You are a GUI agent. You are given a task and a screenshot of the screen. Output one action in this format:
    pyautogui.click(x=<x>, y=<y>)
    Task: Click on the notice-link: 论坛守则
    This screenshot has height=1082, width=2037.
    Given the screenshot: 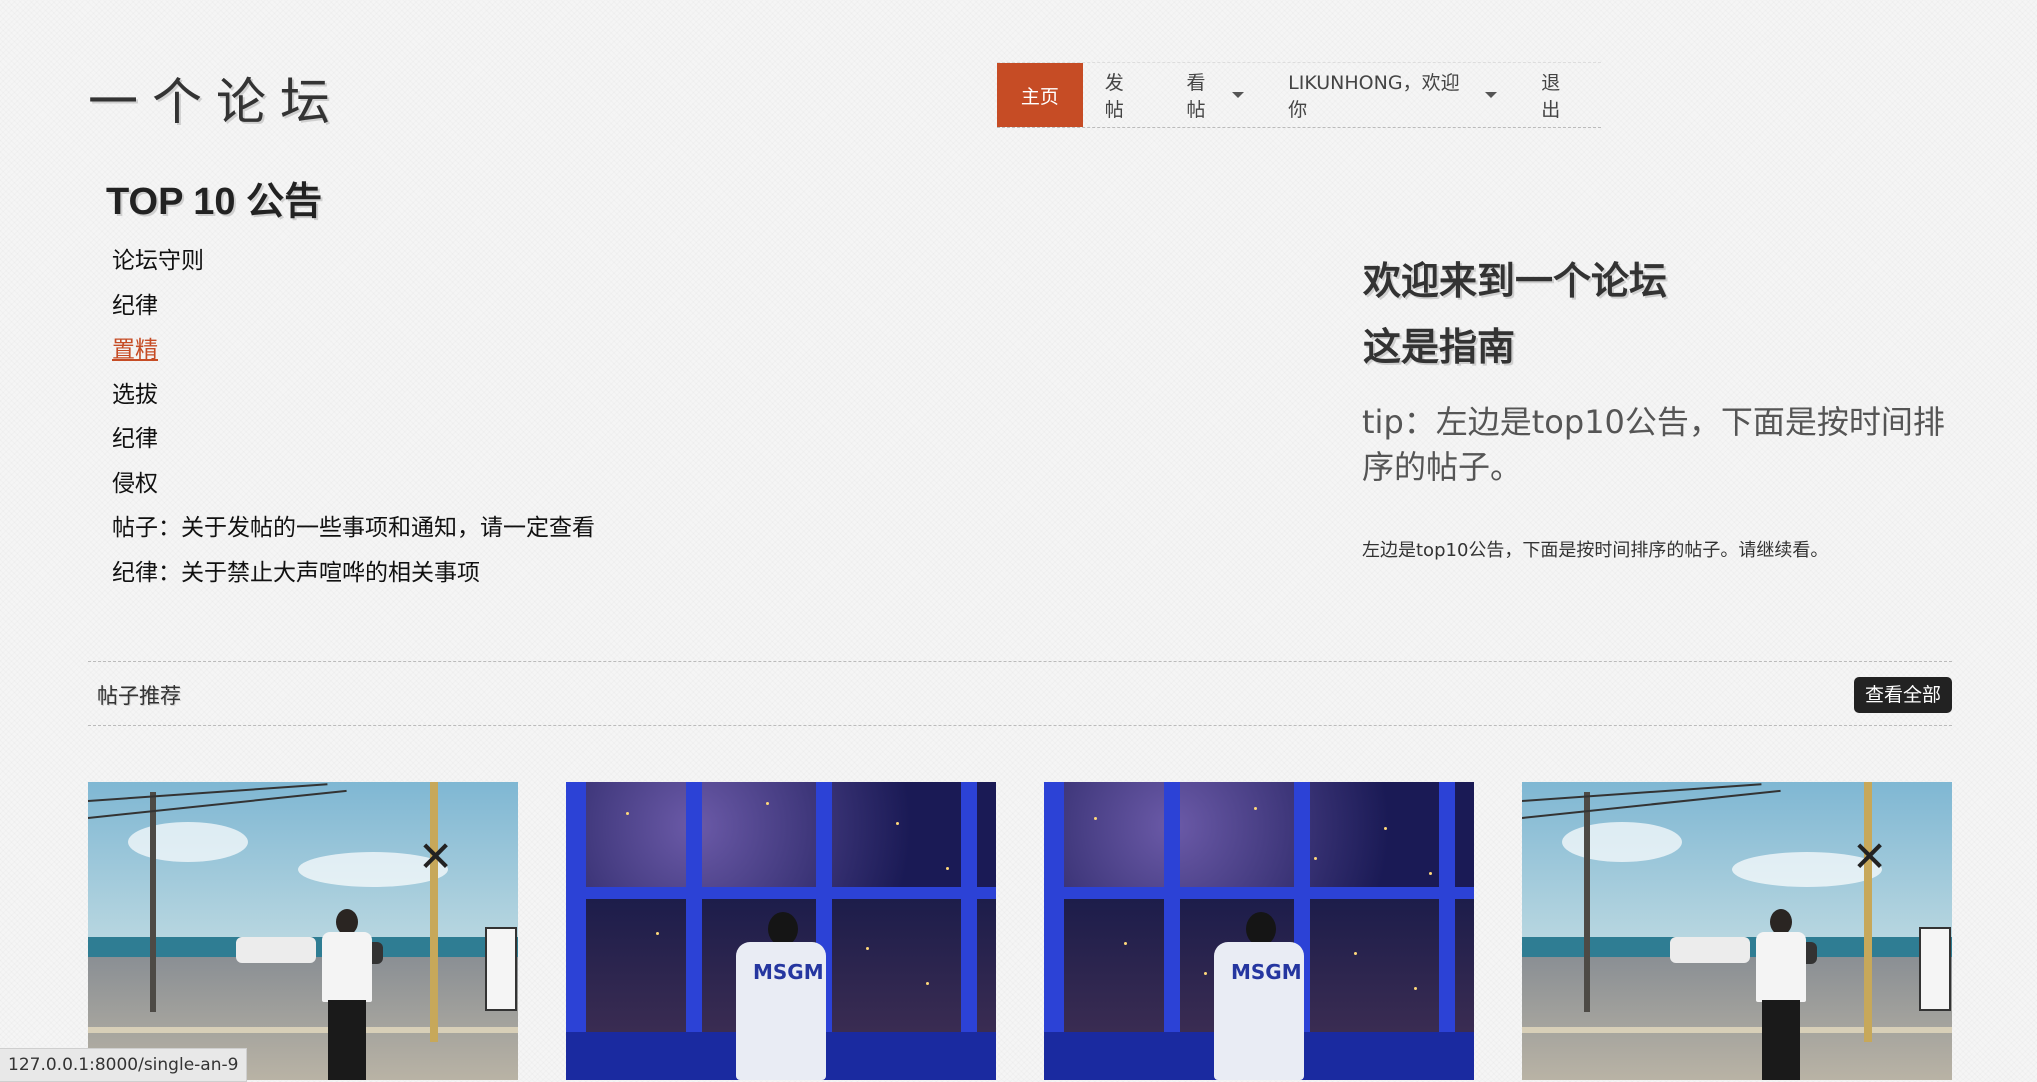 What is the action you would take?
    pyautogui.click(x=158, y=261)
    